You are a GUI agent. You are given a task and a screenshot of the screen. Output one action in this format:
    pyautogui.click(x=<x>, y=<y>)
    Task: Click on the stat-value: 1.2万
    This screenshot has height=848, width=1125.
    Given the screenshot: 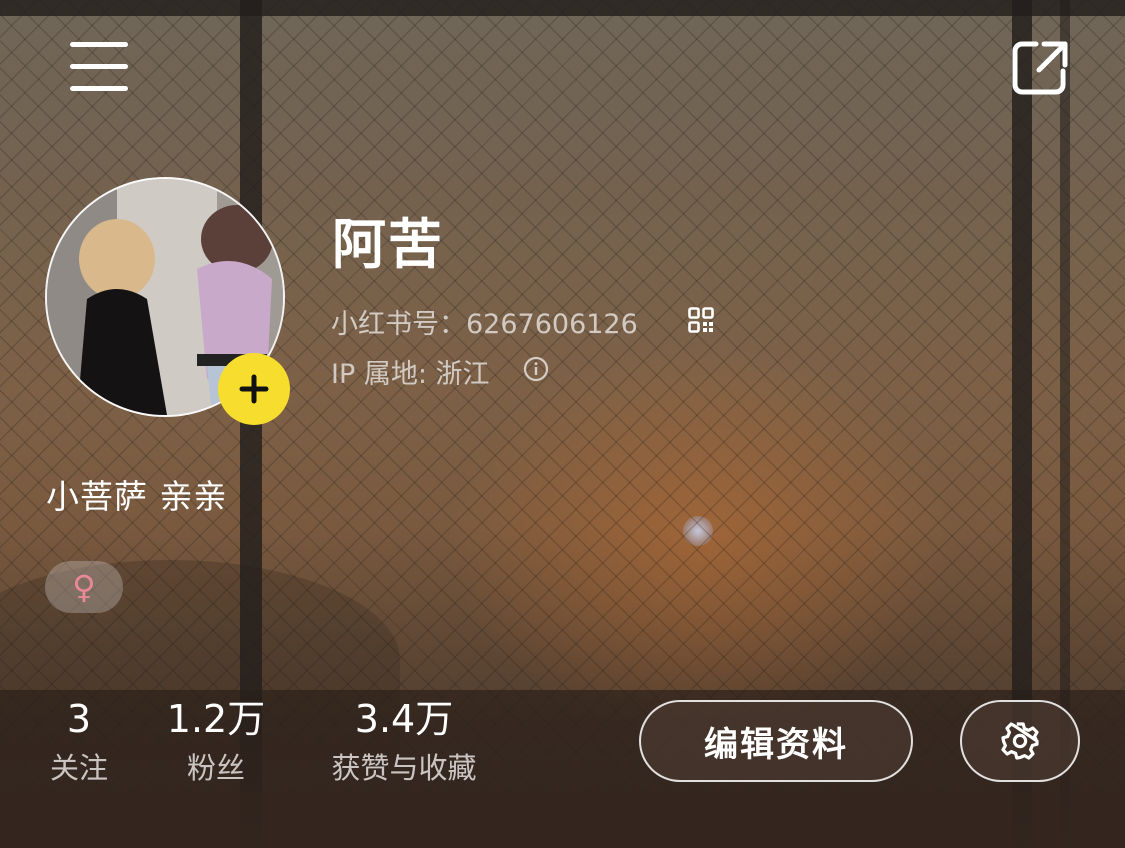 What is the action you would take?
    pyautogui.click(x=216, y=719)
    